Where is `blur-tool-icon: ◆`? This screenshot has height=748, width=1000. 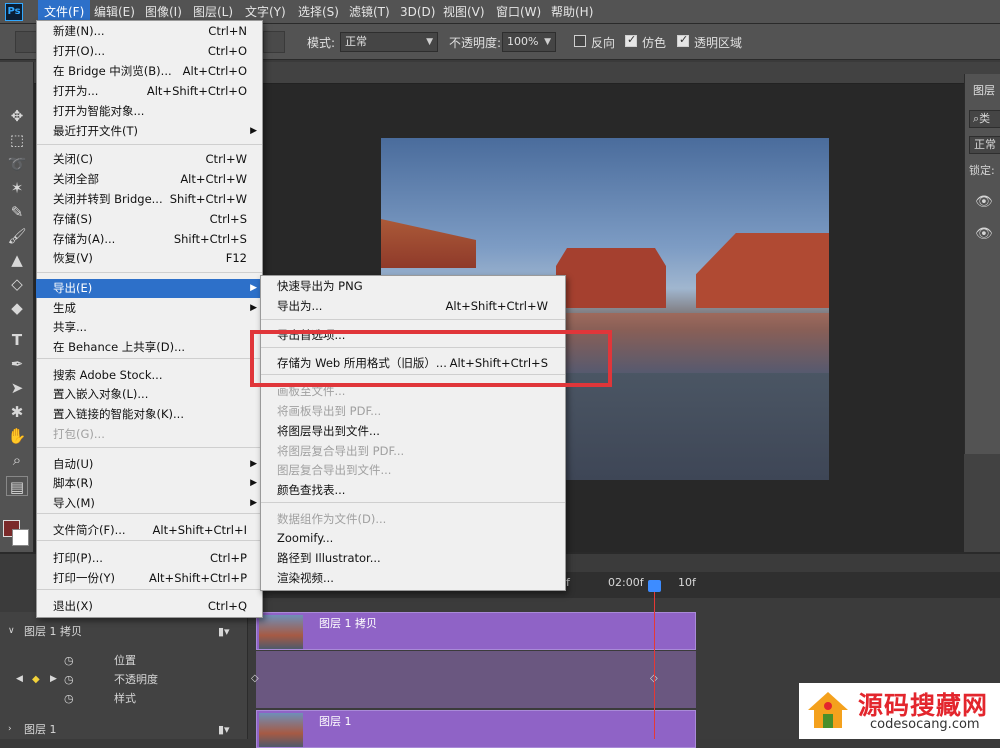 blur-tool-icon: ◆ is located at coordinates (17, 308).